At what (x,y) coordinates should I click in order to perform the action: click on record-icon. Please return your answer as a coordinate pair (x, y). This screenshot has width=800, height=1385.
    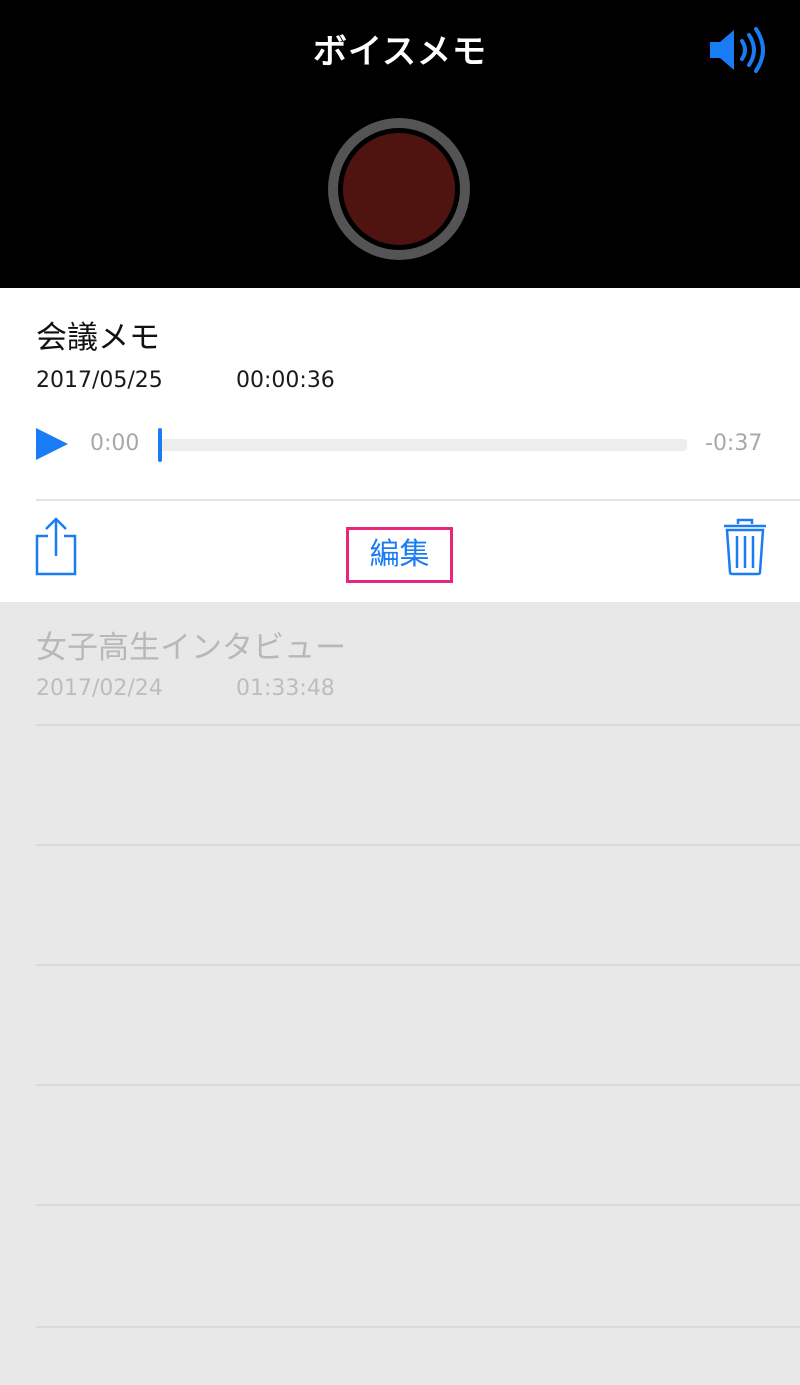
    Looking at the image, I should click on (399, 189).